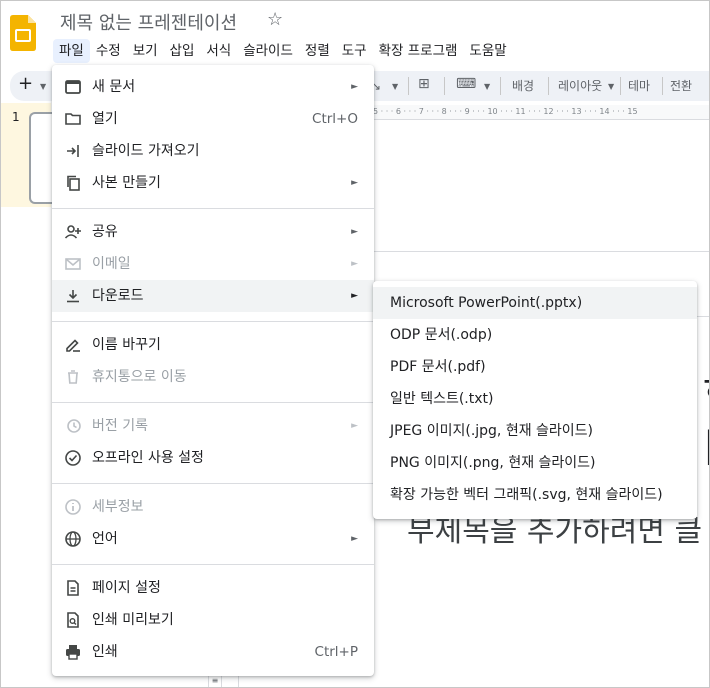 Image resolution: width=710 pixels, height=688 pixels. I want to click on slide-number: 1, so click(16, 117).